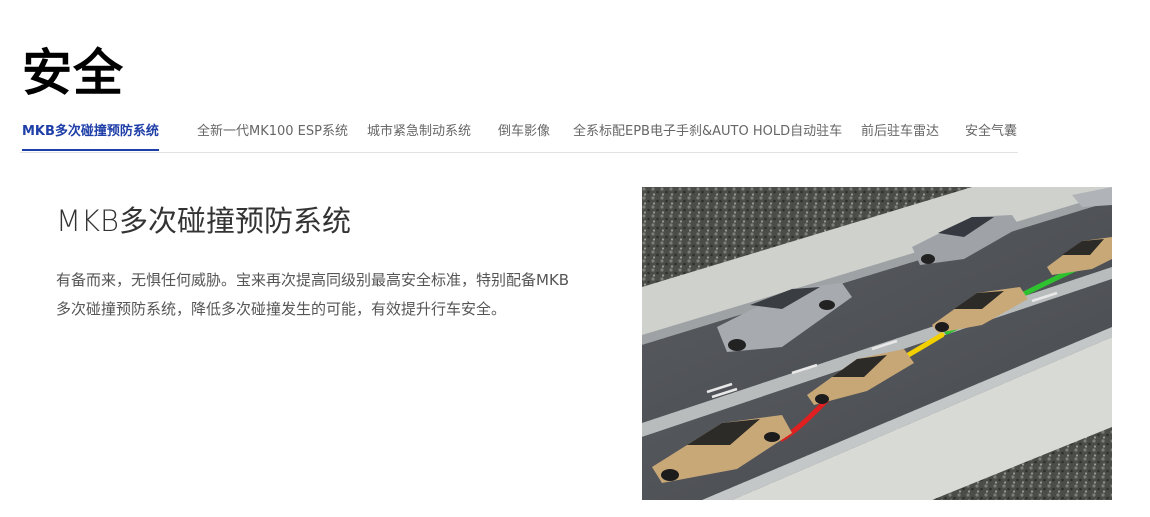 The height and width of the screenshot is (517, 1150). I want to click on feature-title: MKB多次碰撞预防系统, so click(204, 221).